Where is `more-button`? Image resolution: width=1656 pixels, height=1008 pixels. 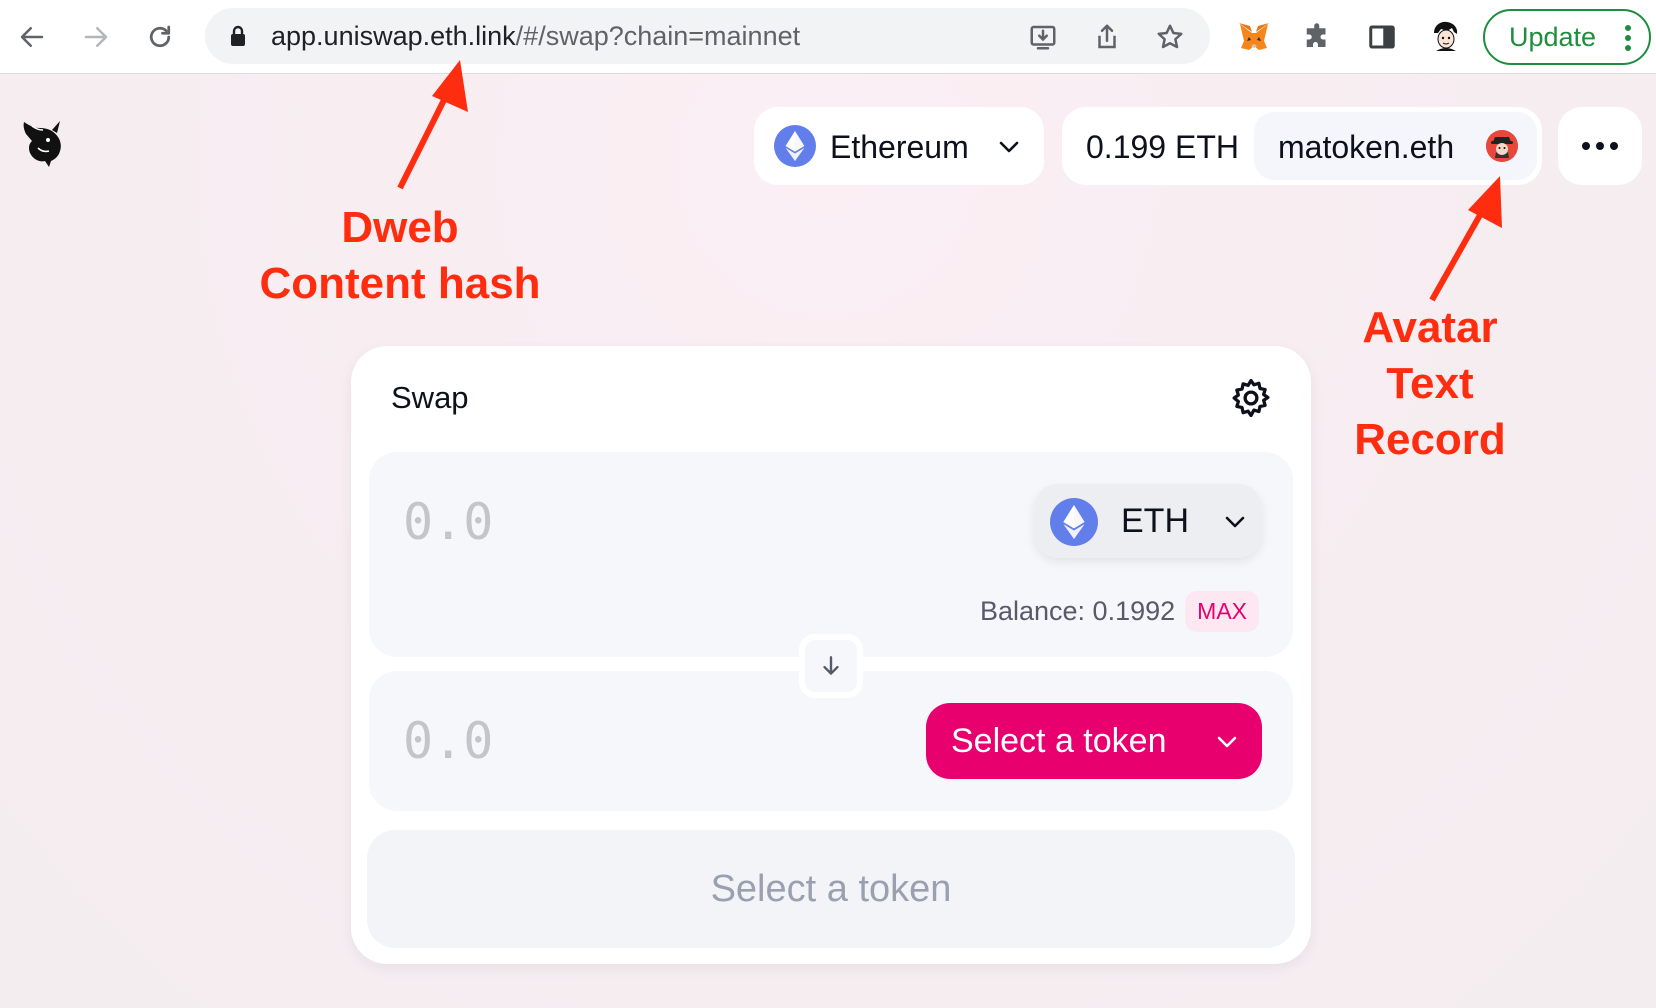
more-button is located at coordinates (1600, 146).